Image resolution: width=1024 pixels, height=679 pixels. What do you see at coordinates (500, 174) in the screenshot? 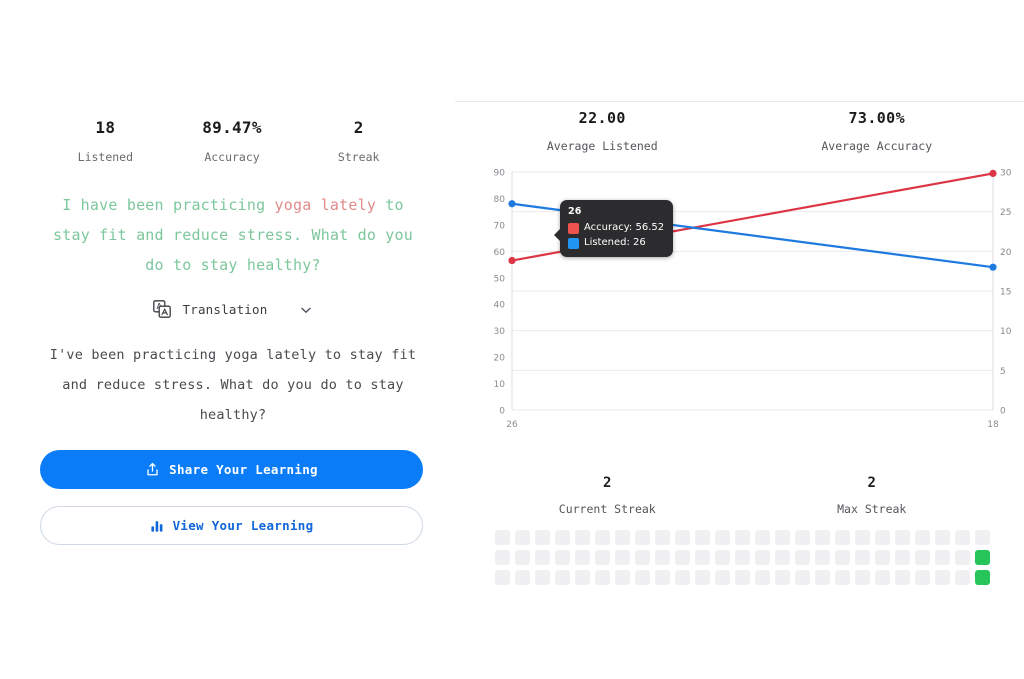
I see `svg-text: 90` at bounding box center [500, 174].